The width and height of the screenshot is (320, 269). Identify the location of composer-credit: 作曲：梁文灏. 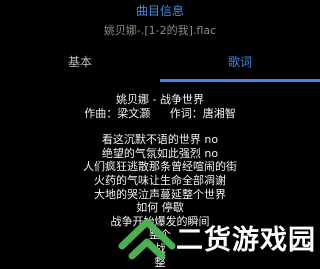
(117, 113).